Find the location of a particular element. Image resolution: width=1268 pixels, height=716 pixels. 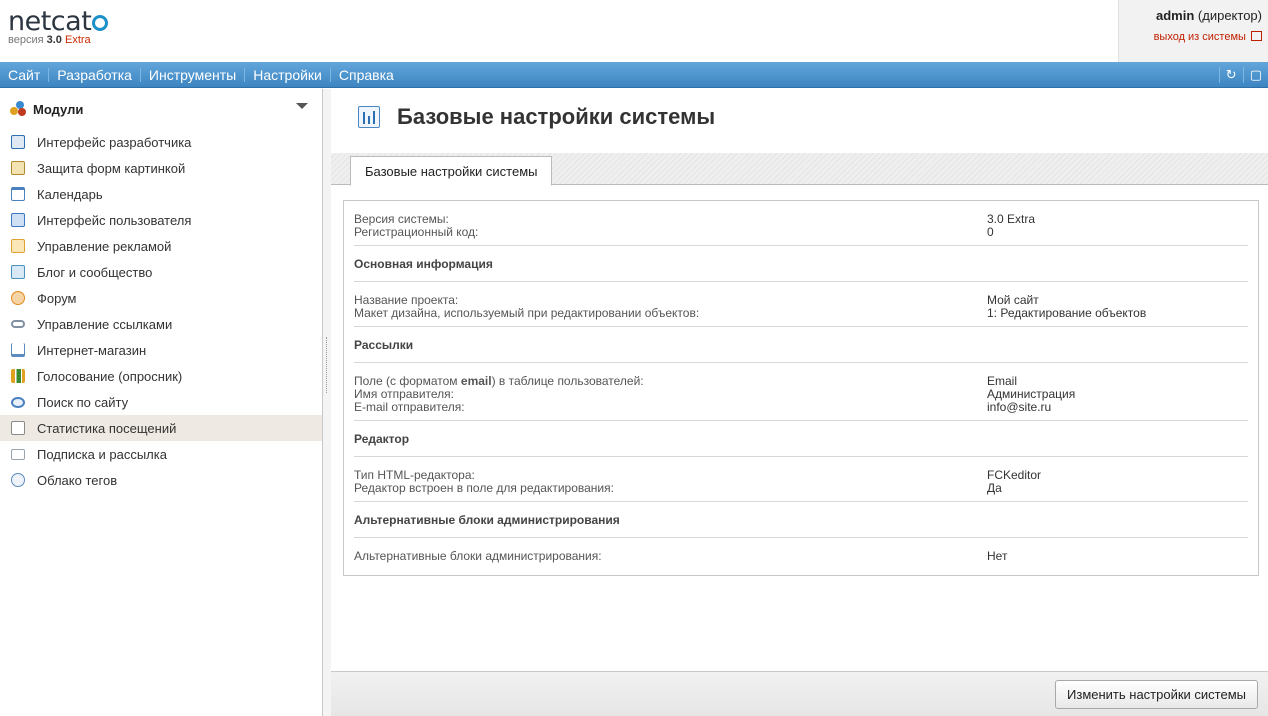

ad-icon is located at coordinates (18, 246).